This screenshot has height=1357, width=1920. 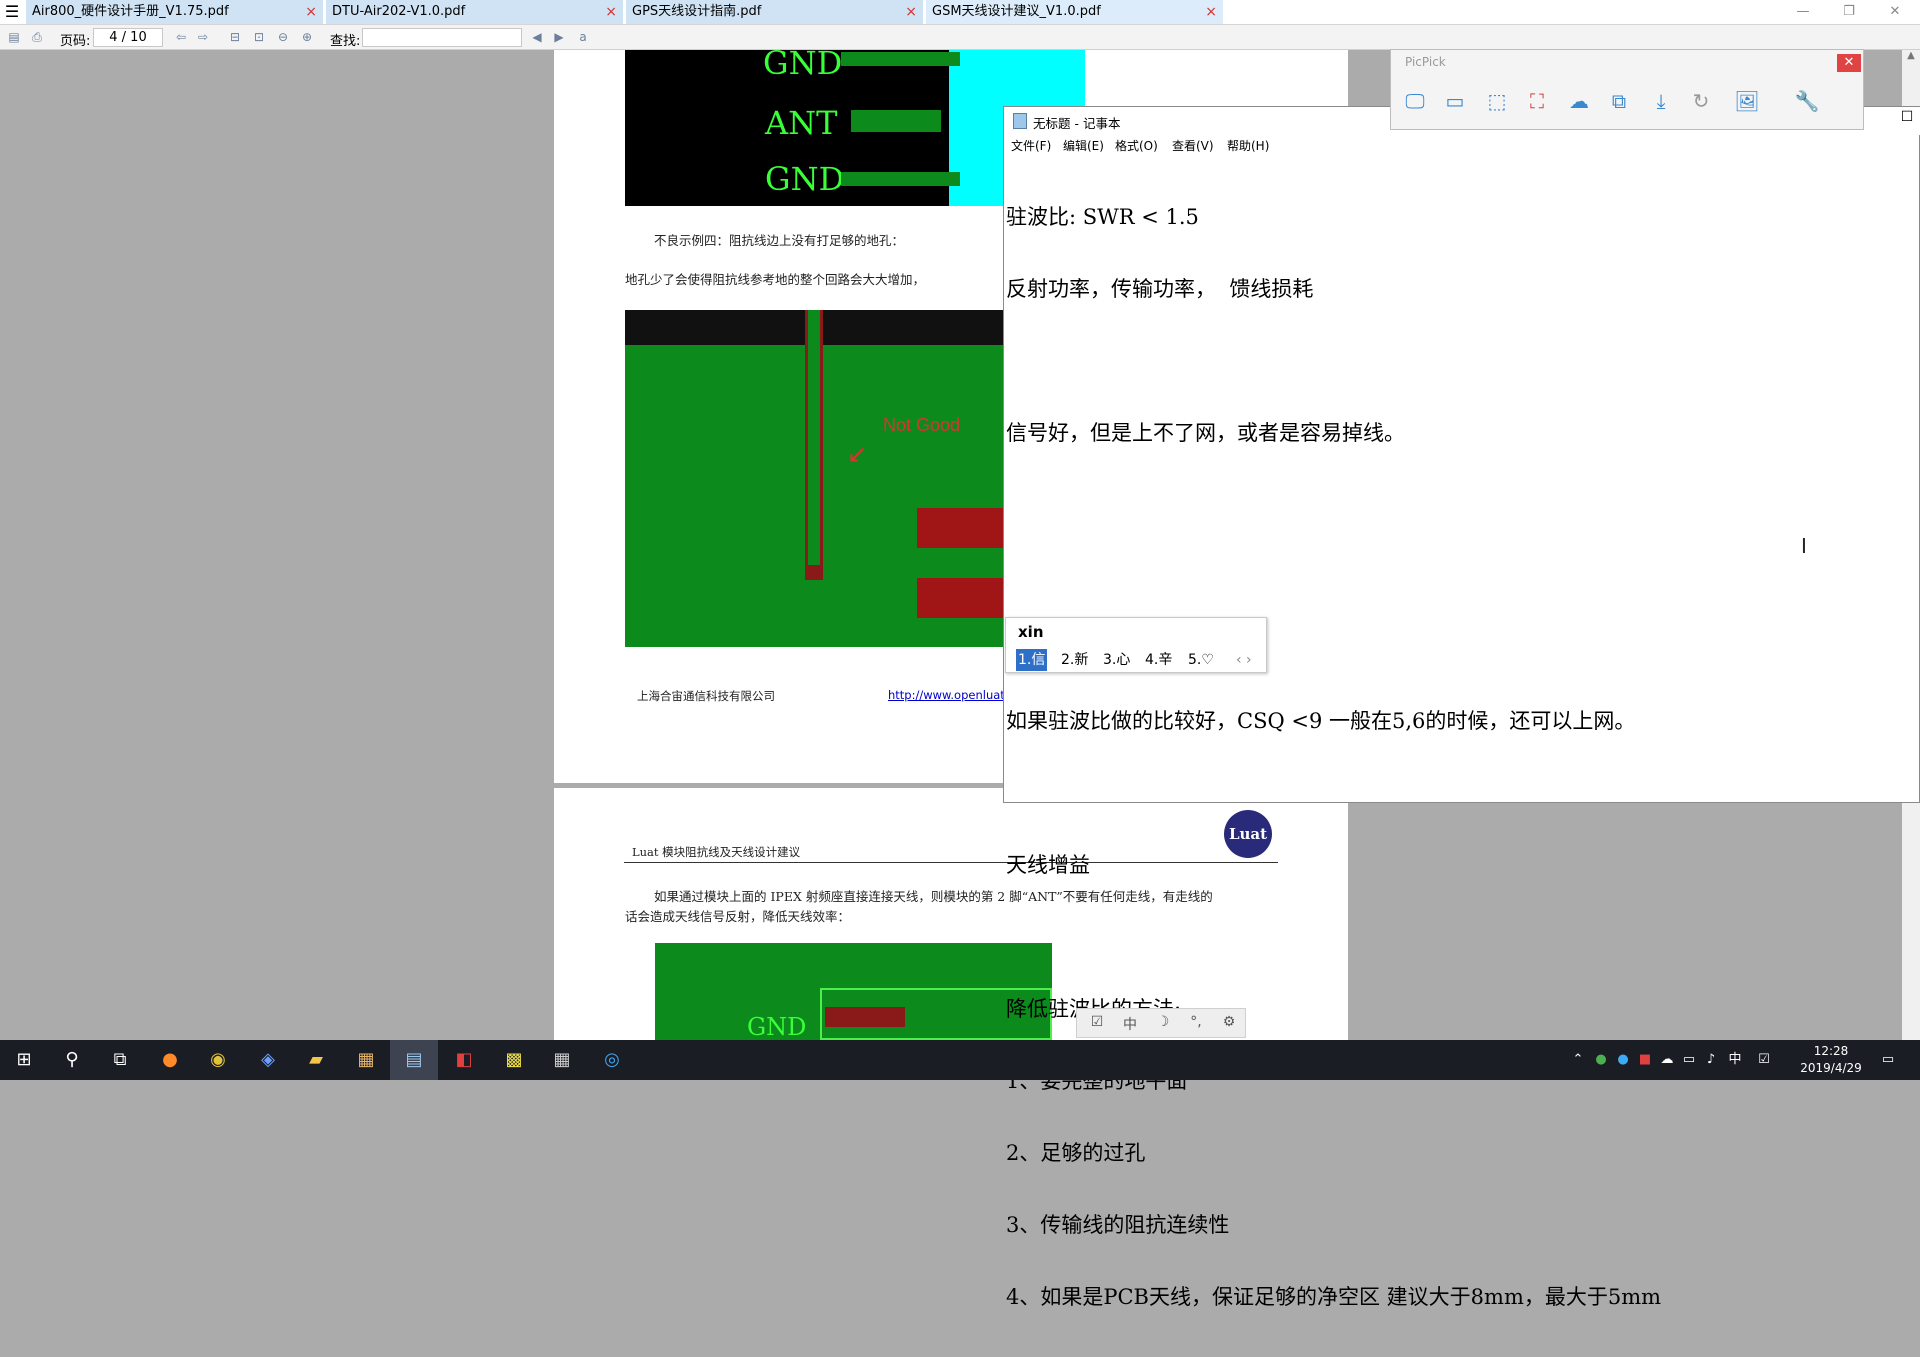 I want to click on find-next-icon: ▶, so click(x=559, y=37).